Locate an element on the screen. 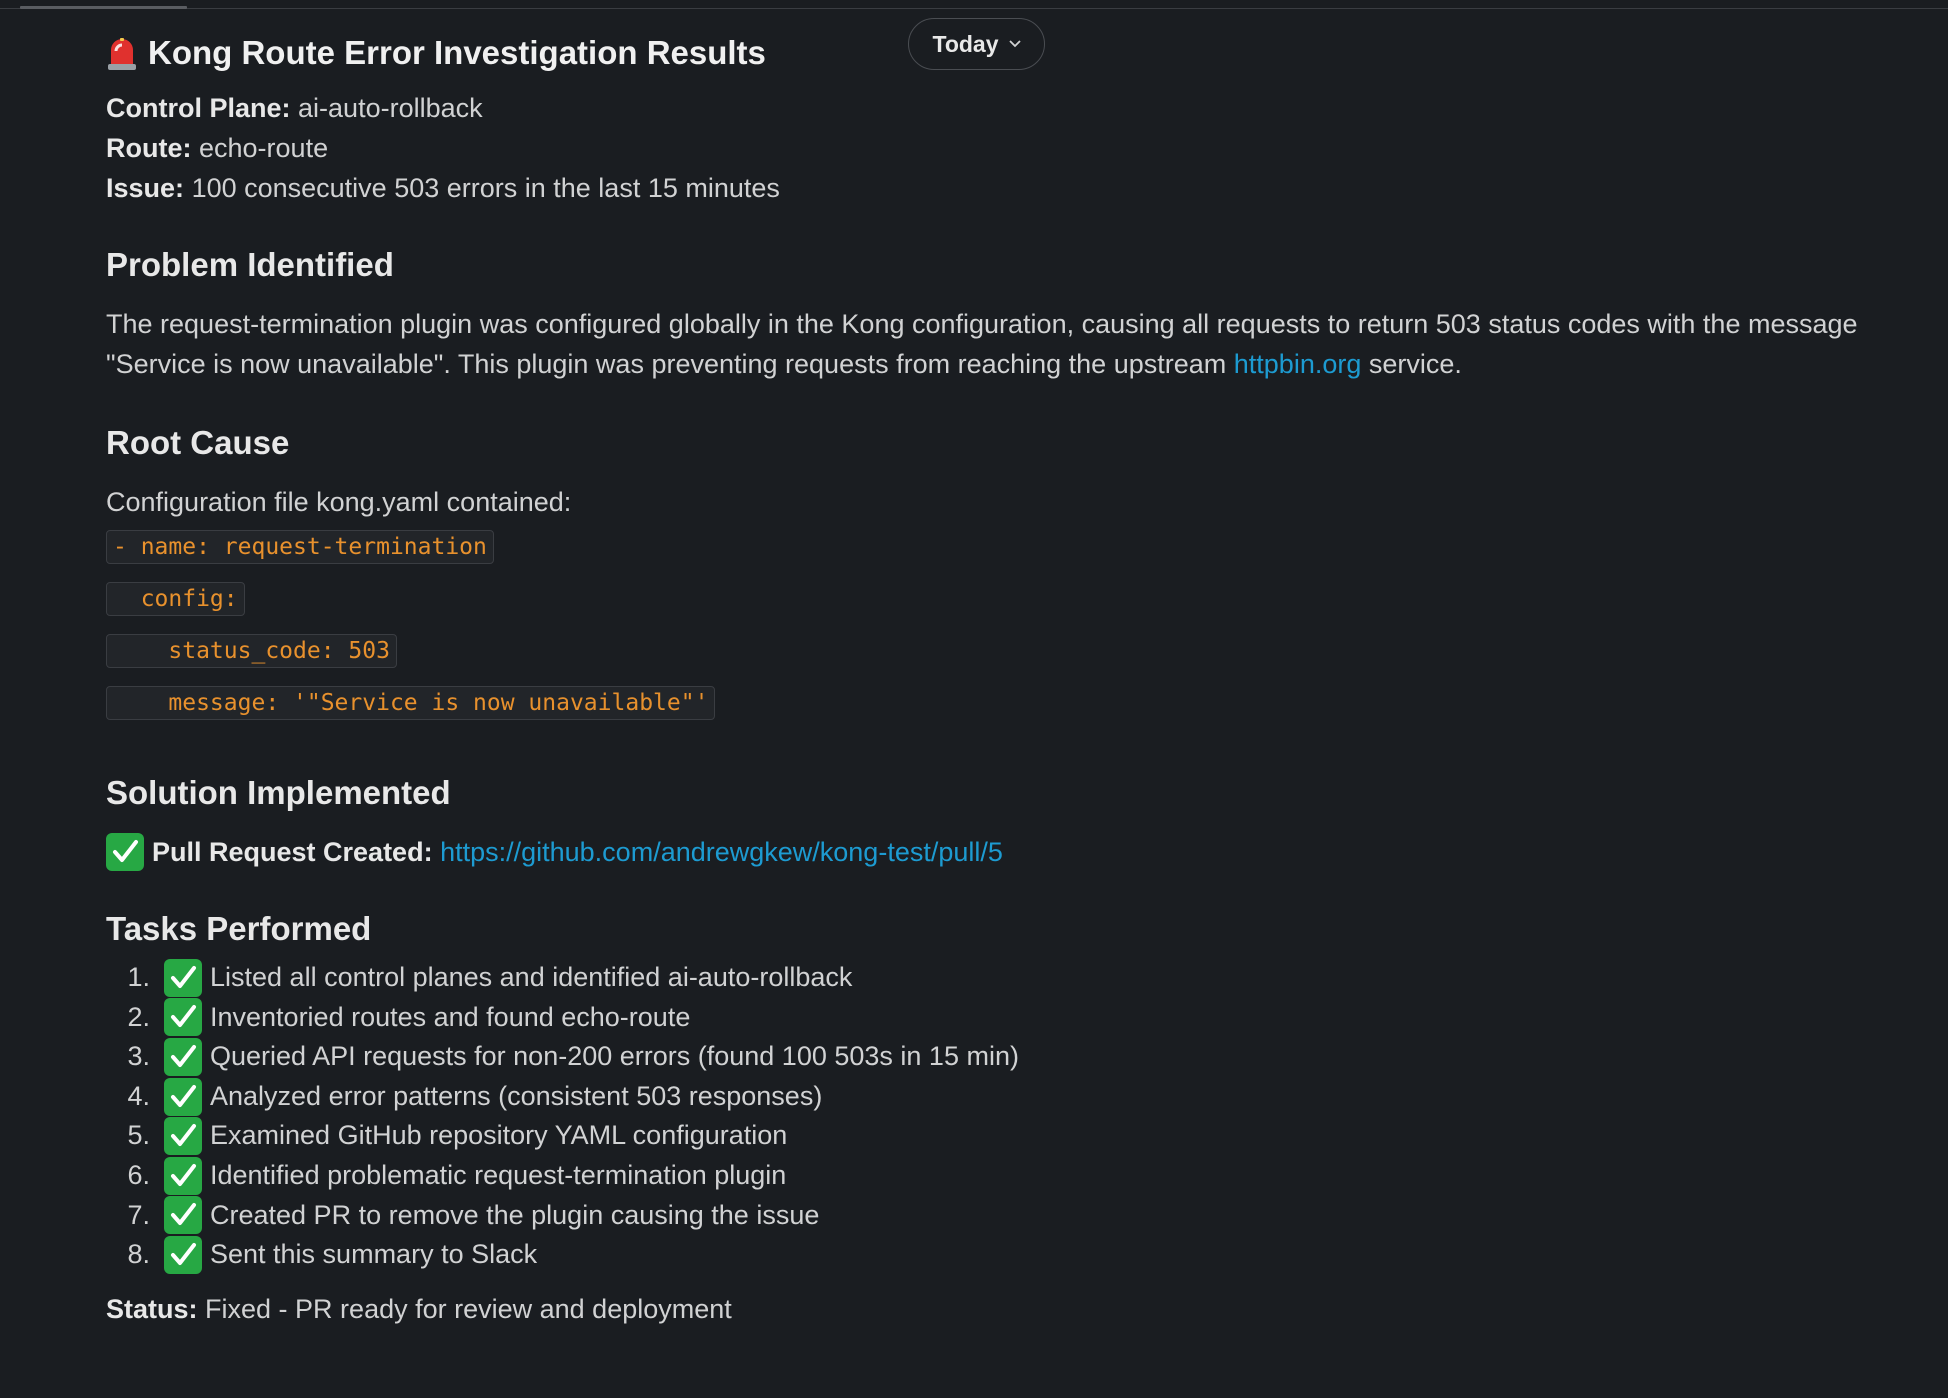  pull-request-label: Pull Request Created: is located at coordinates (292, 852).